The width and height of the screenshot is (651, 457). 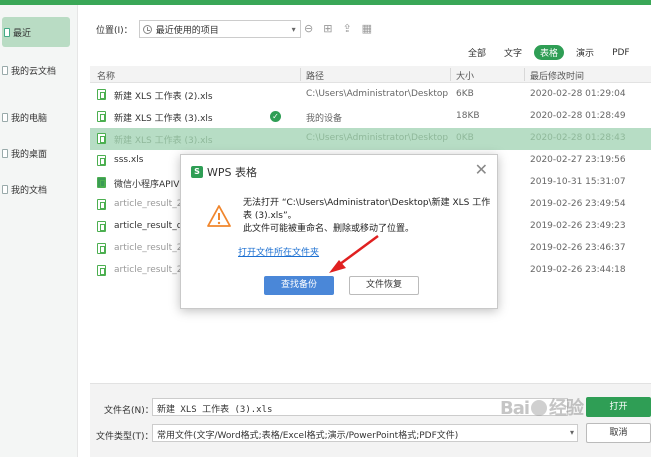 What do you see at coordinates (299, 285) in the screenshot?
I see `find-backup-button: 查找备份` at bounding box center [299, 285].